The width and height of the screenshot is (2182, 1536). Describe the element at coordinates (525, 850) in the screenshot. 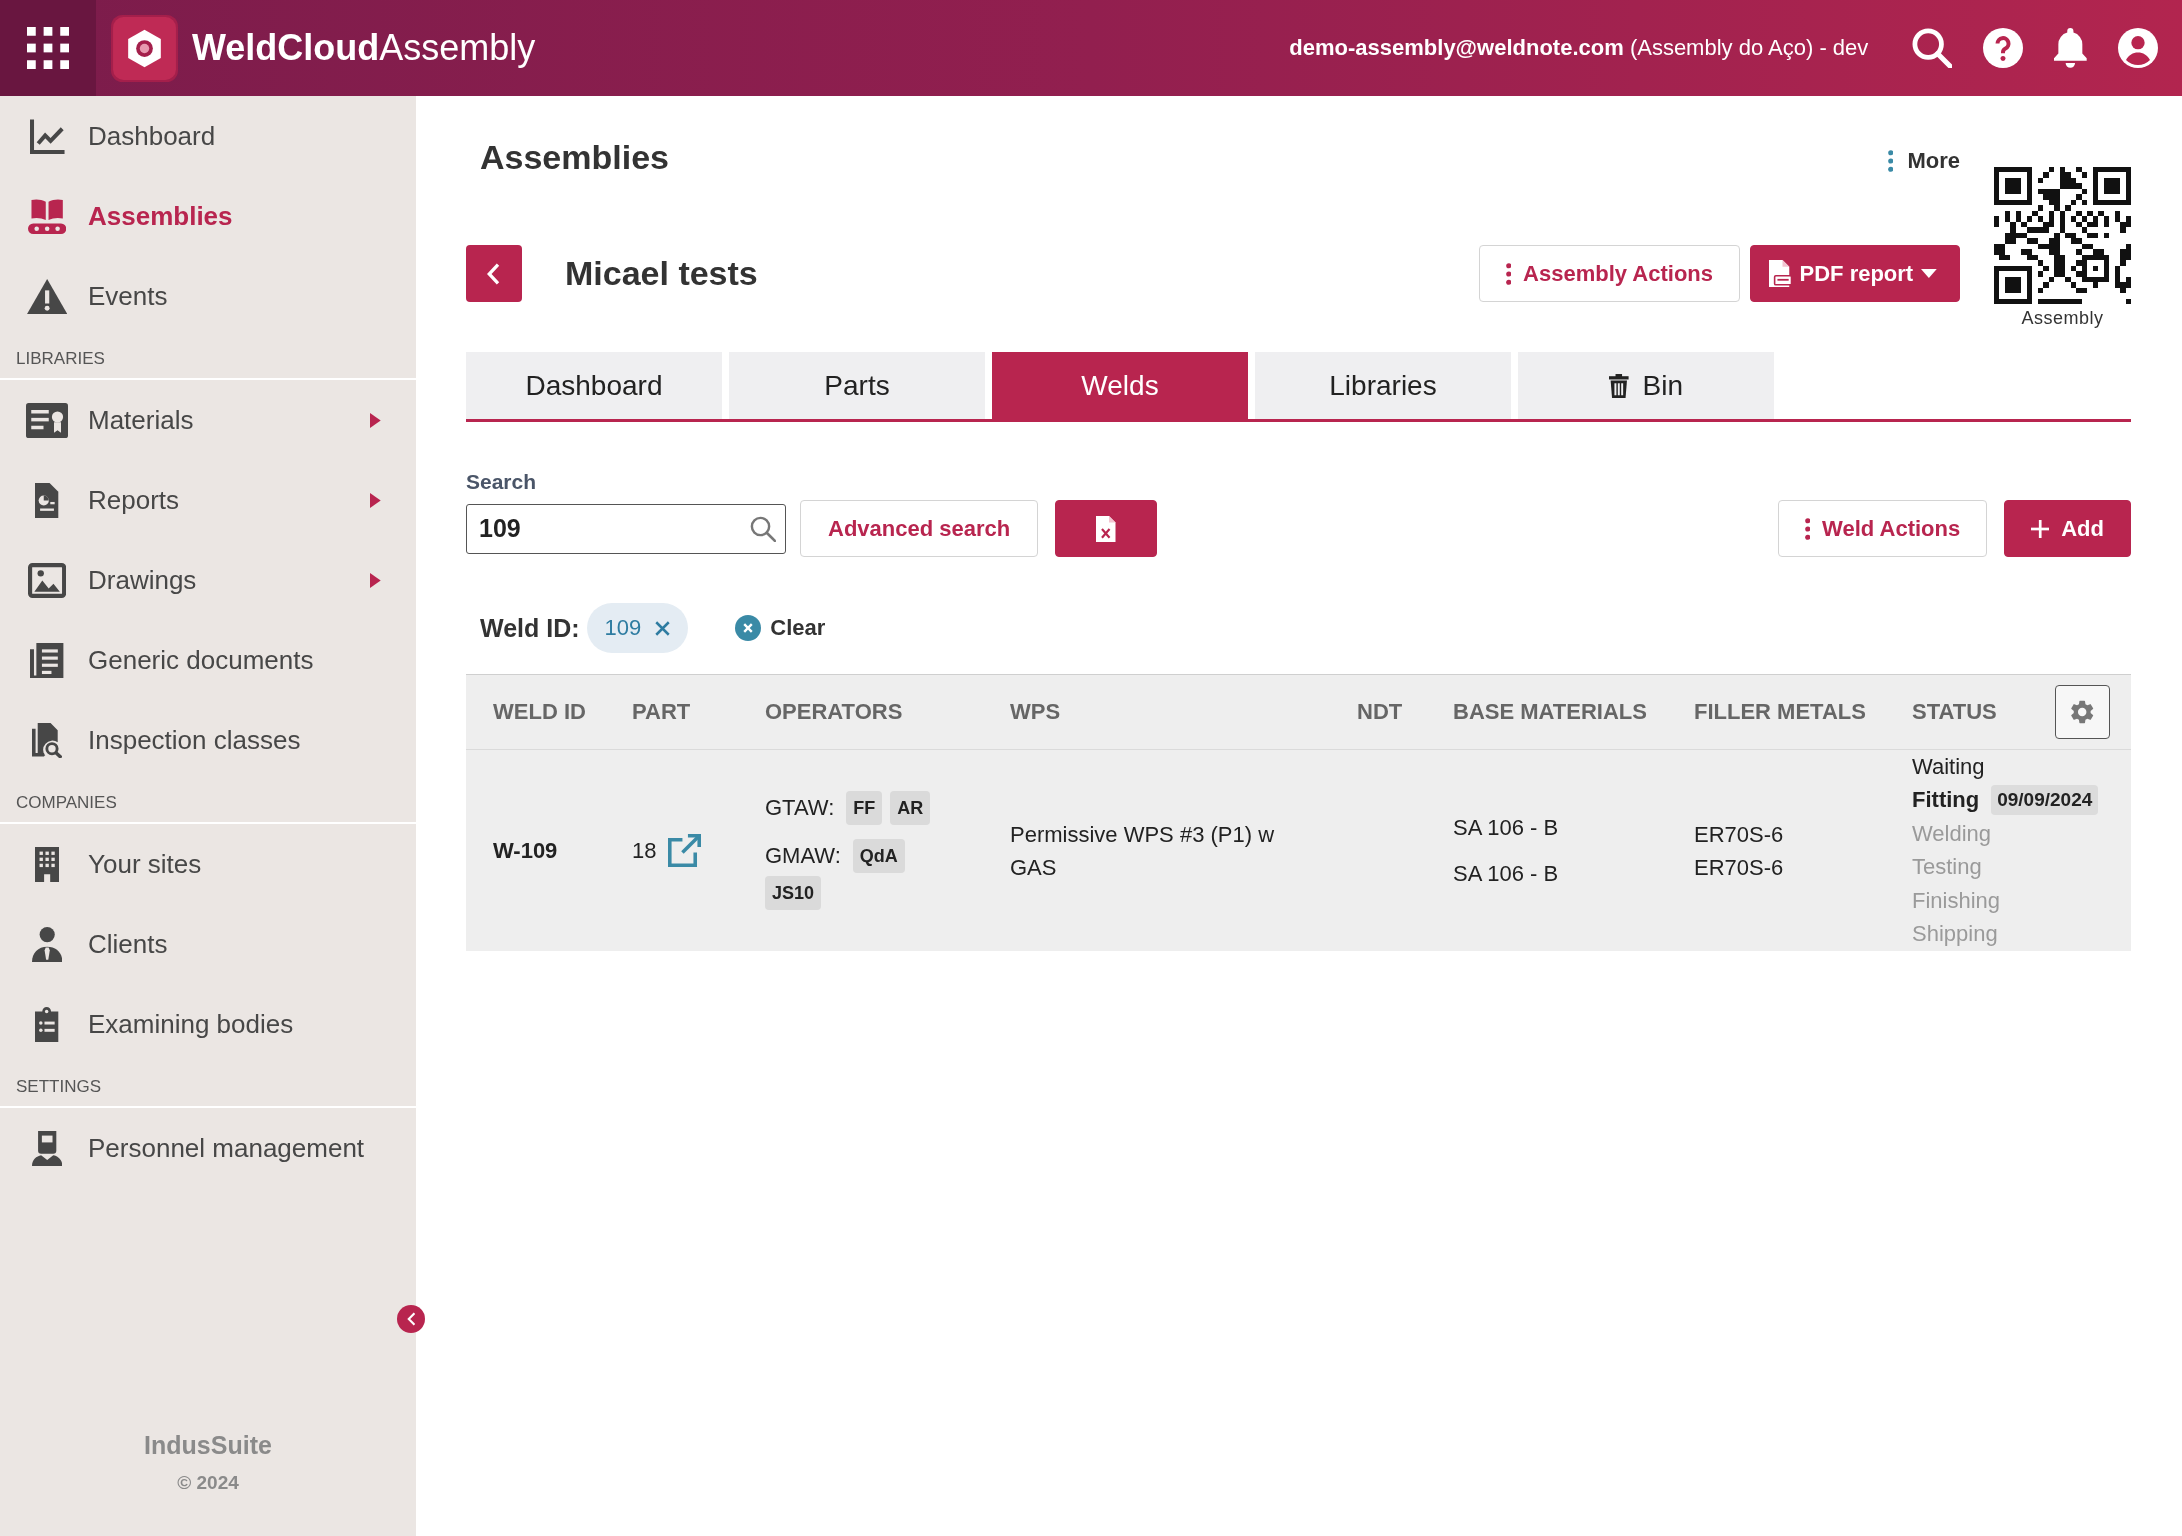

I see `weld-id: W-109` at that location.